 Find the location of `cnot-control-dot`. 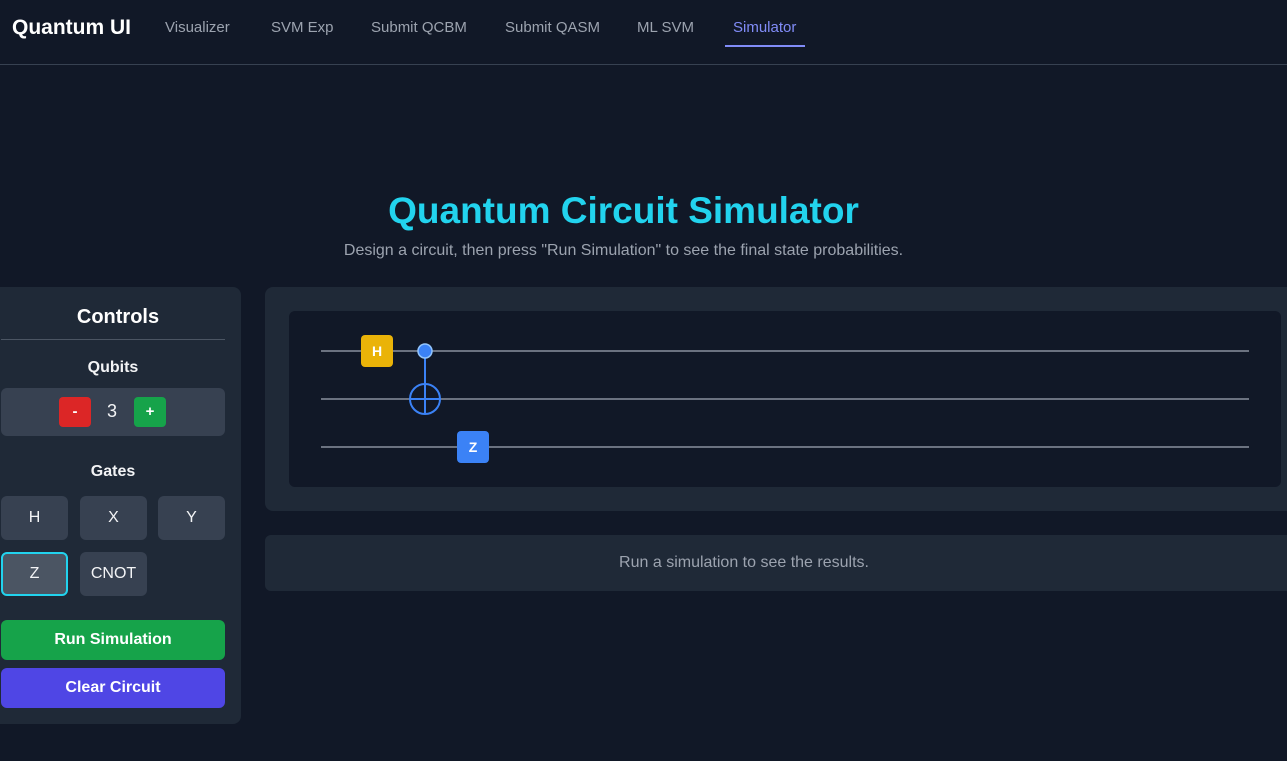

cnot-control-dot is located at coordinates (425, 351).